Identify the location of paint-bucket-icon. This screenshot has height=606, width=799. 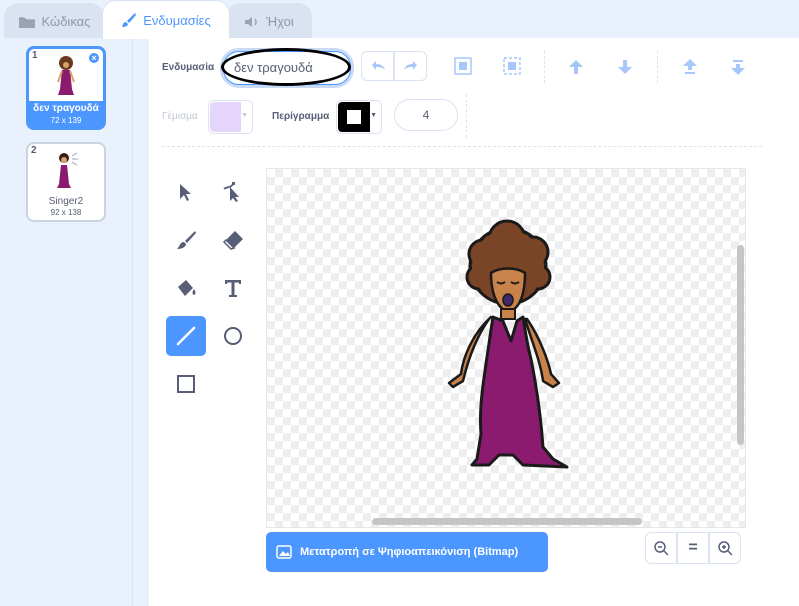
(187, 288).